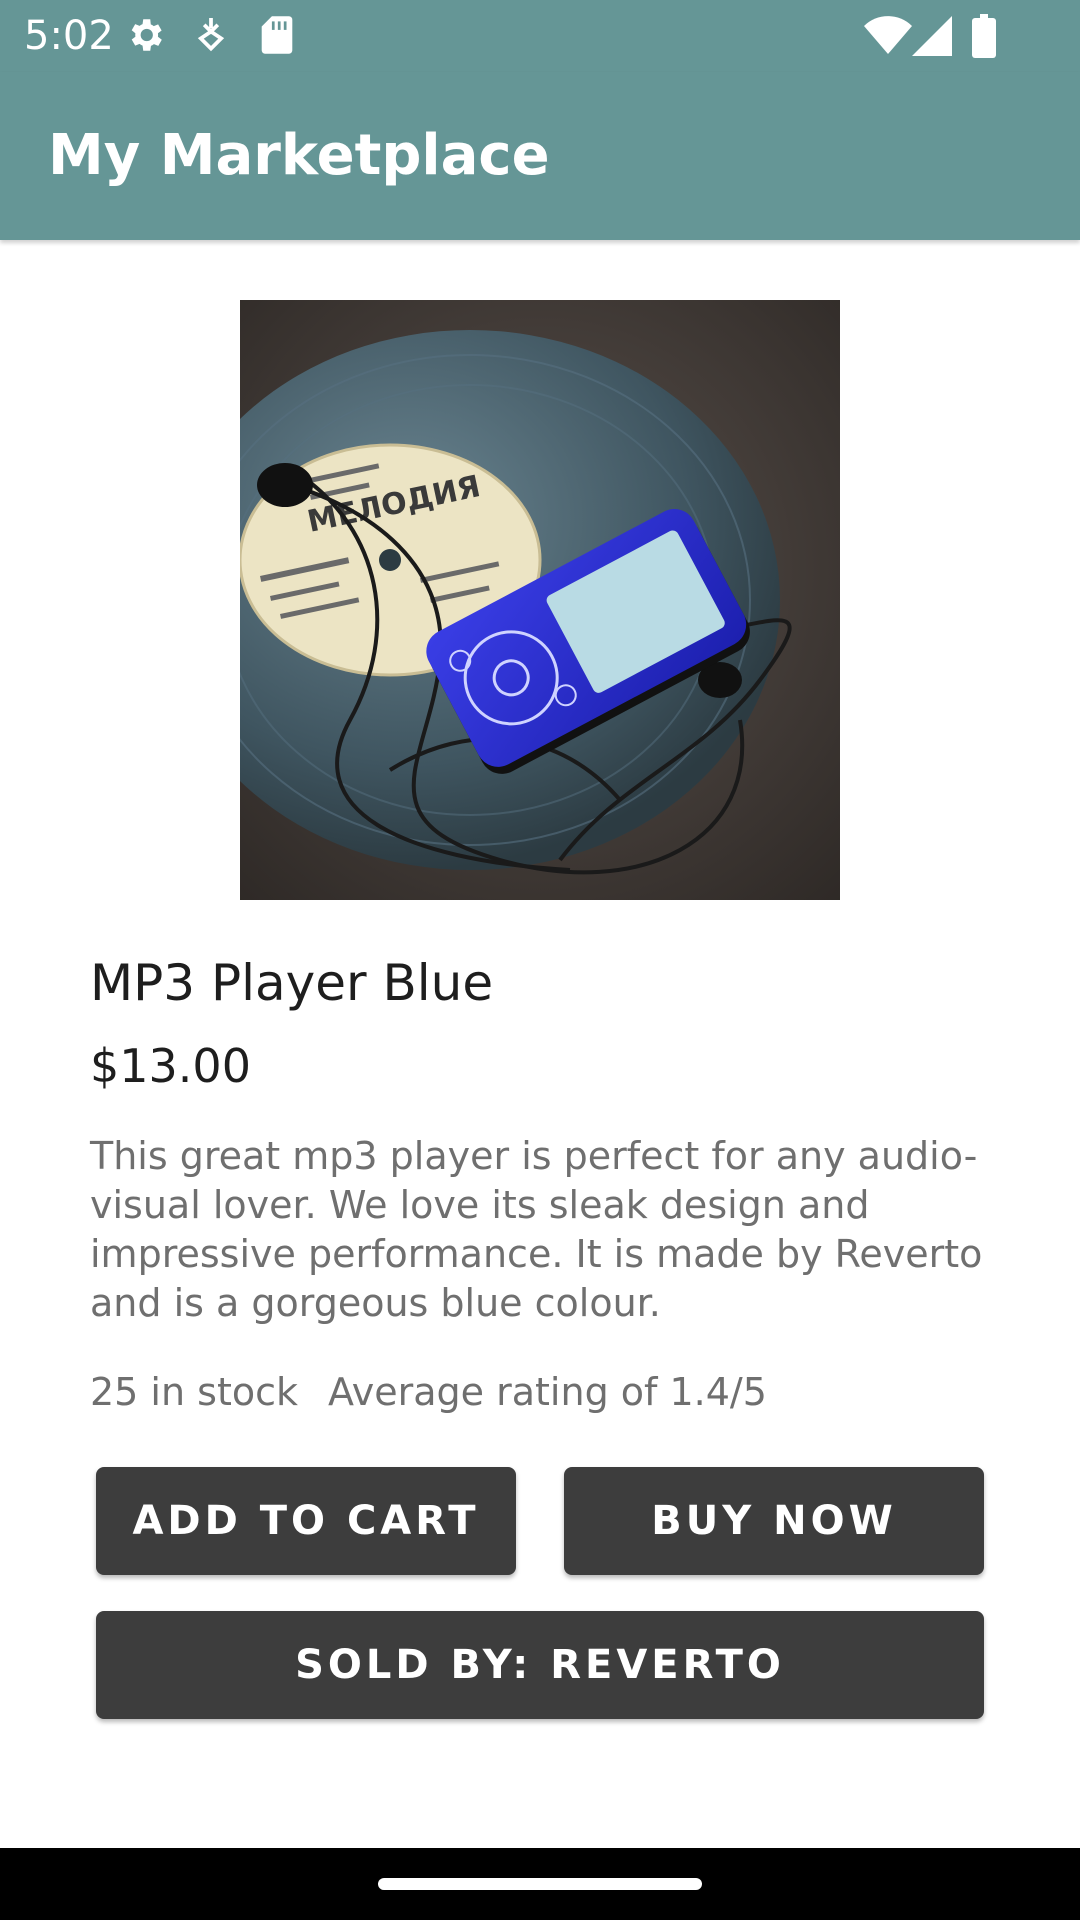 The height and width of the screenshot is (1920, 1080). I want to click on settings-gear-icon, so click(145, 37).